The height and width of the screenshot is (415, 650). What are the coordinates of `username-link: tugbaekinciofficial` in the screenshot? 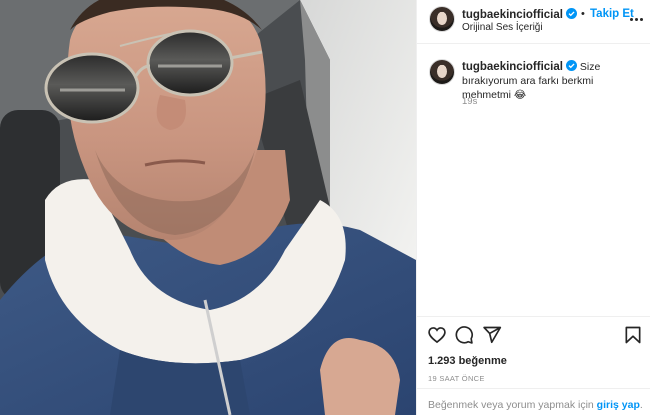 It's located at (519, 14).